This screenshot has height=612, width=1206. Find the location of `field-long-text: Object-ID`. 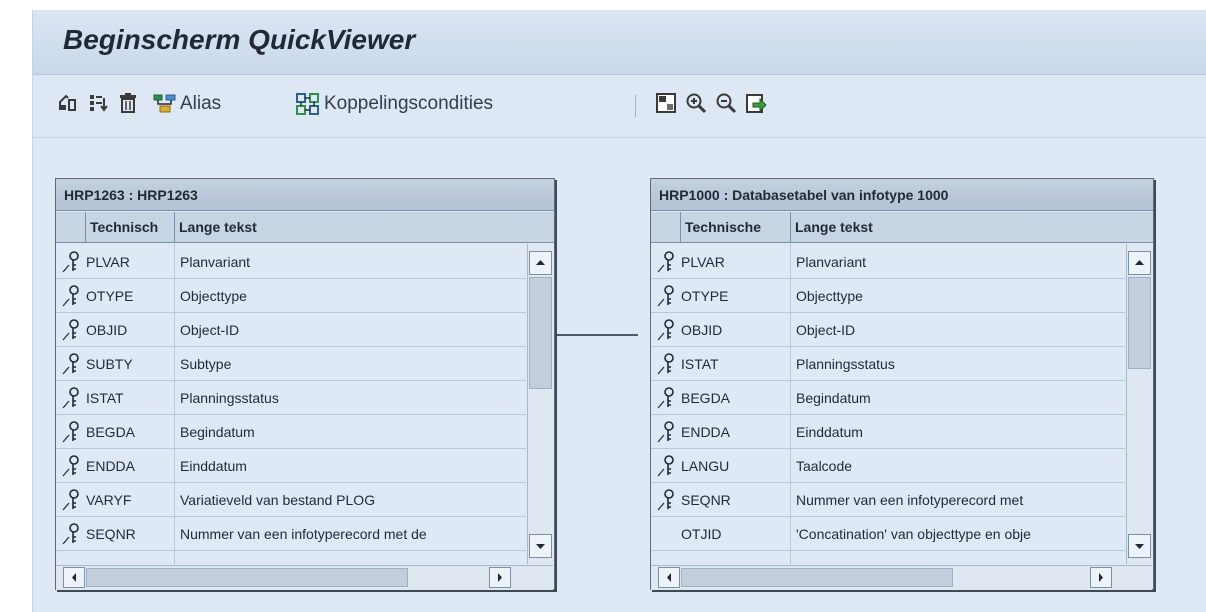

field-long-text: Object-ID is located at coordinates (826, 330).